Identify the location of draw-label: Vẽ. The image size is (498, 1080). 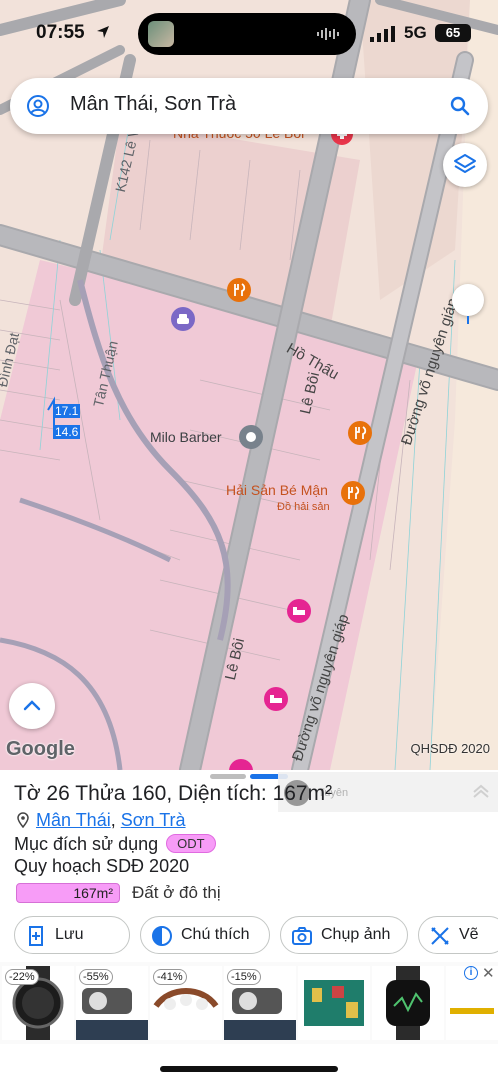
(469, 934).